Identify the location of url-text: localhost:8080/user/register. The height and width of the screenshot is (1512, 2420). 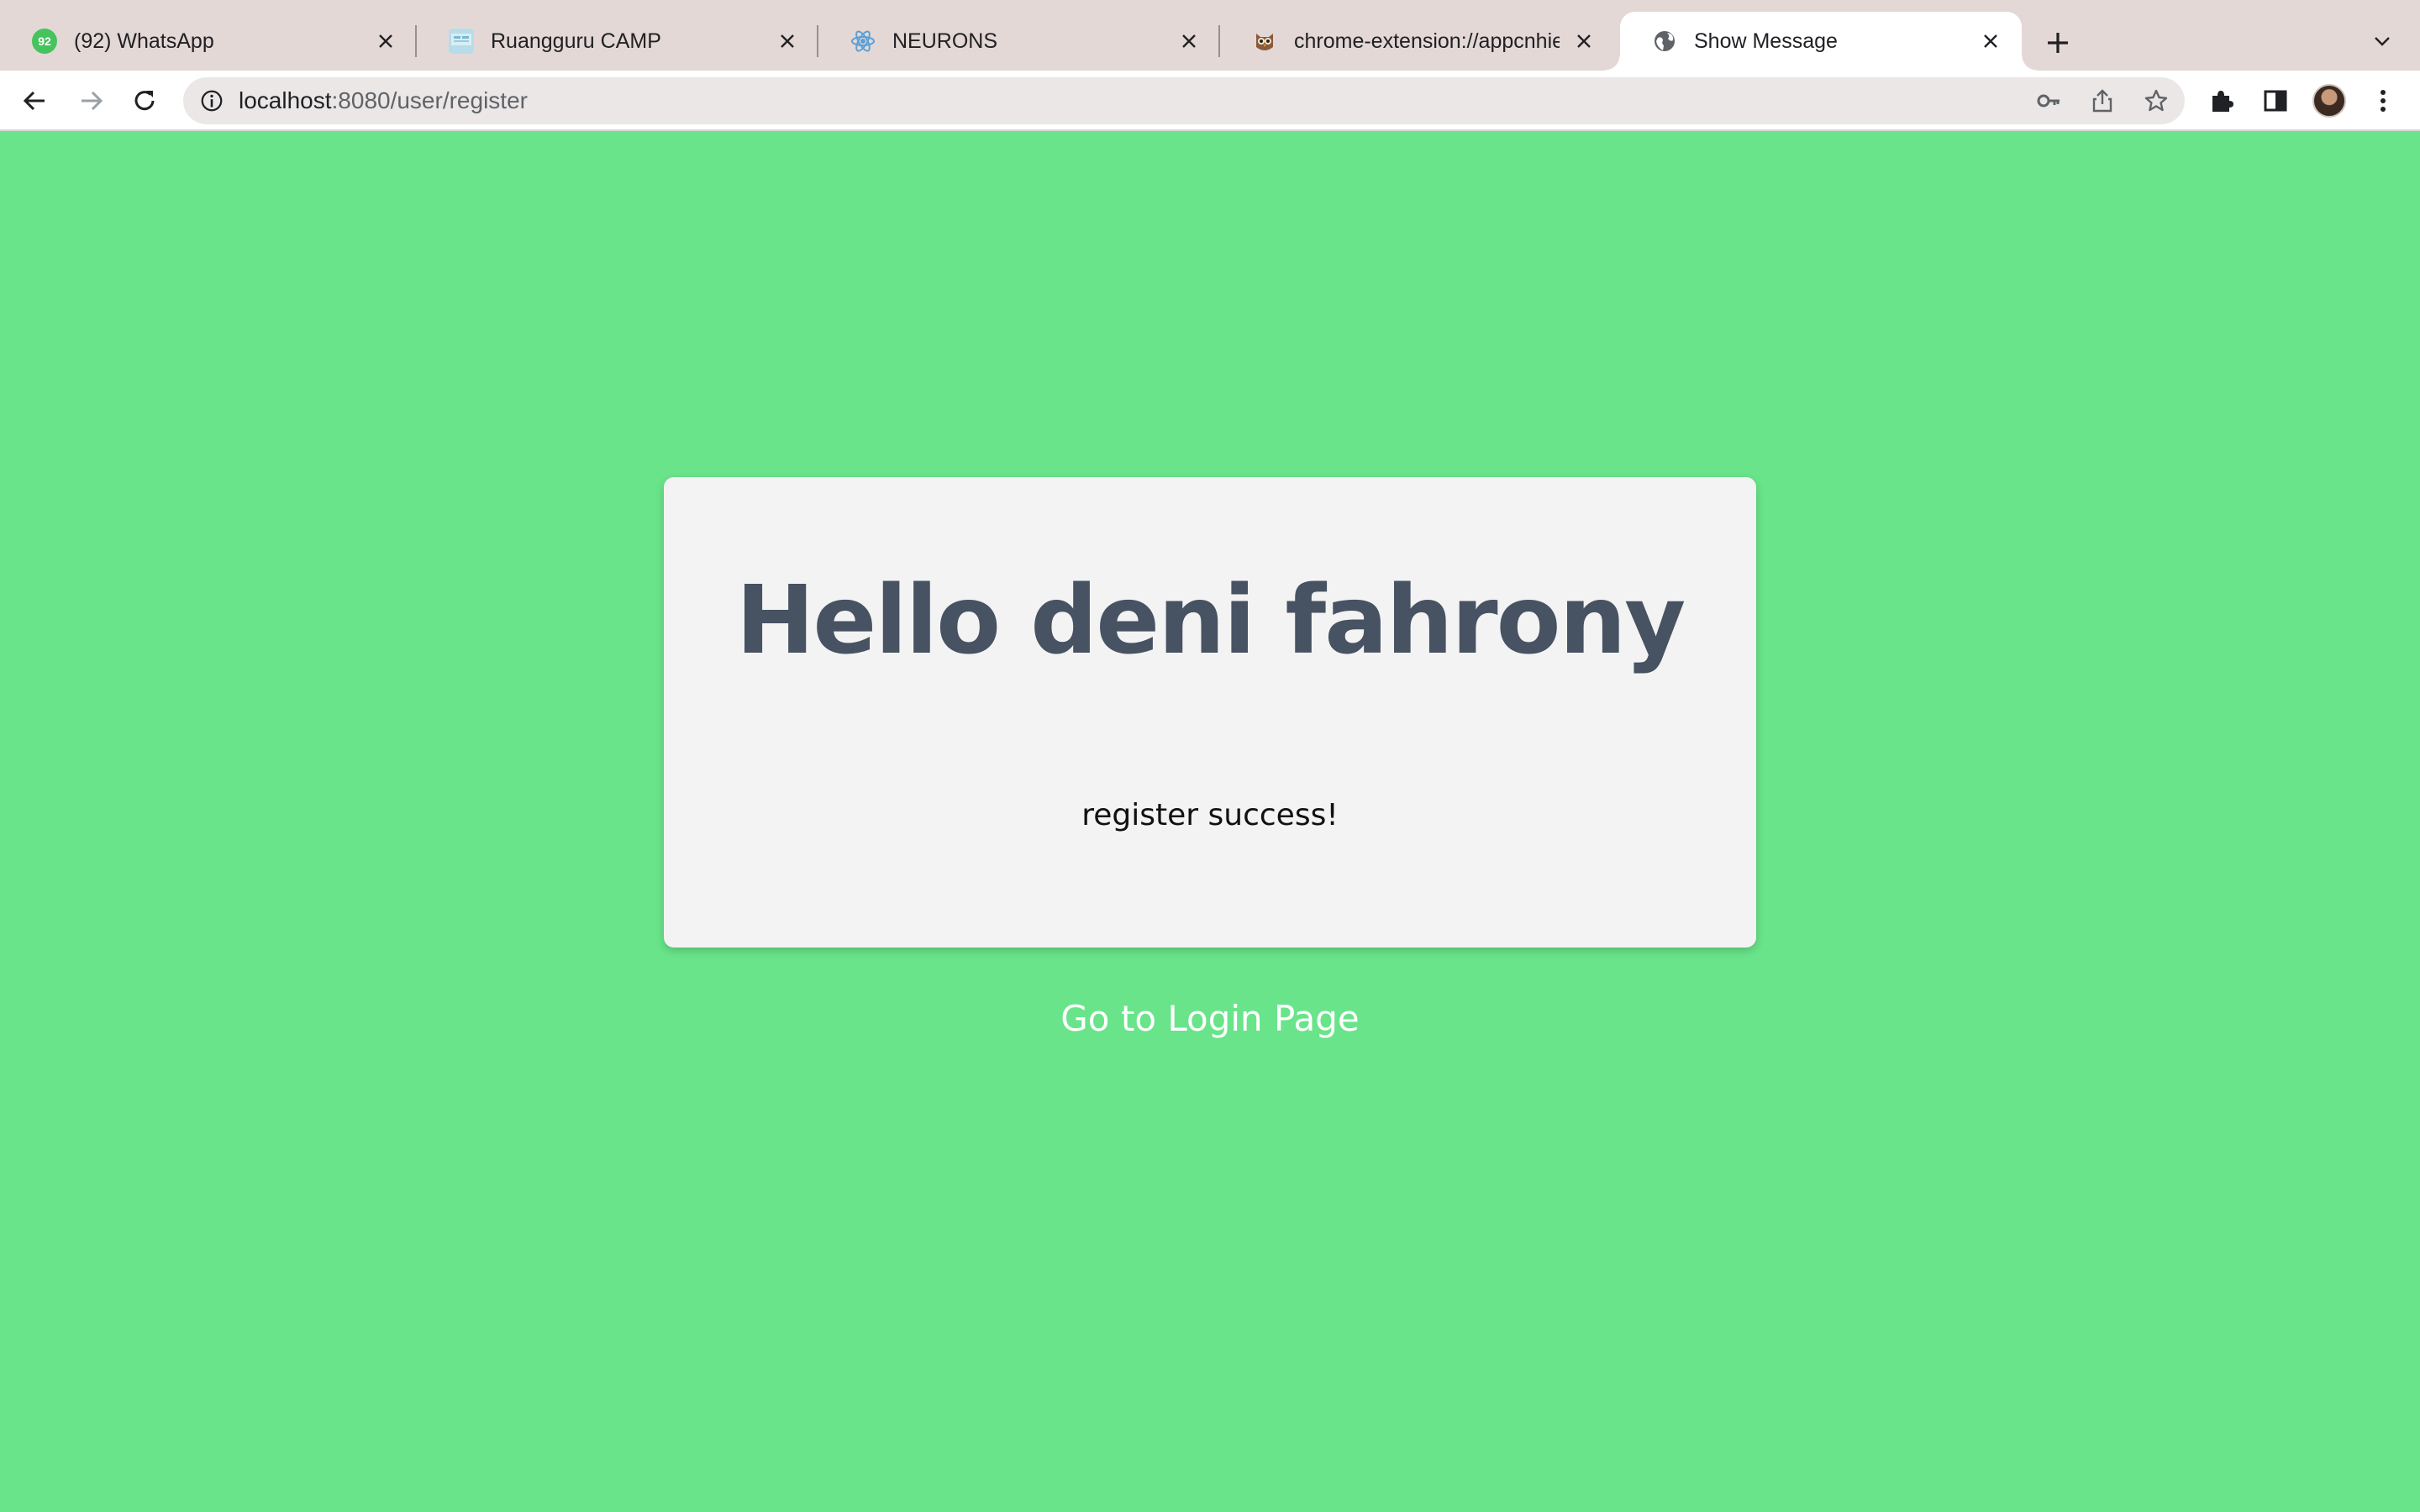
(383, 100).